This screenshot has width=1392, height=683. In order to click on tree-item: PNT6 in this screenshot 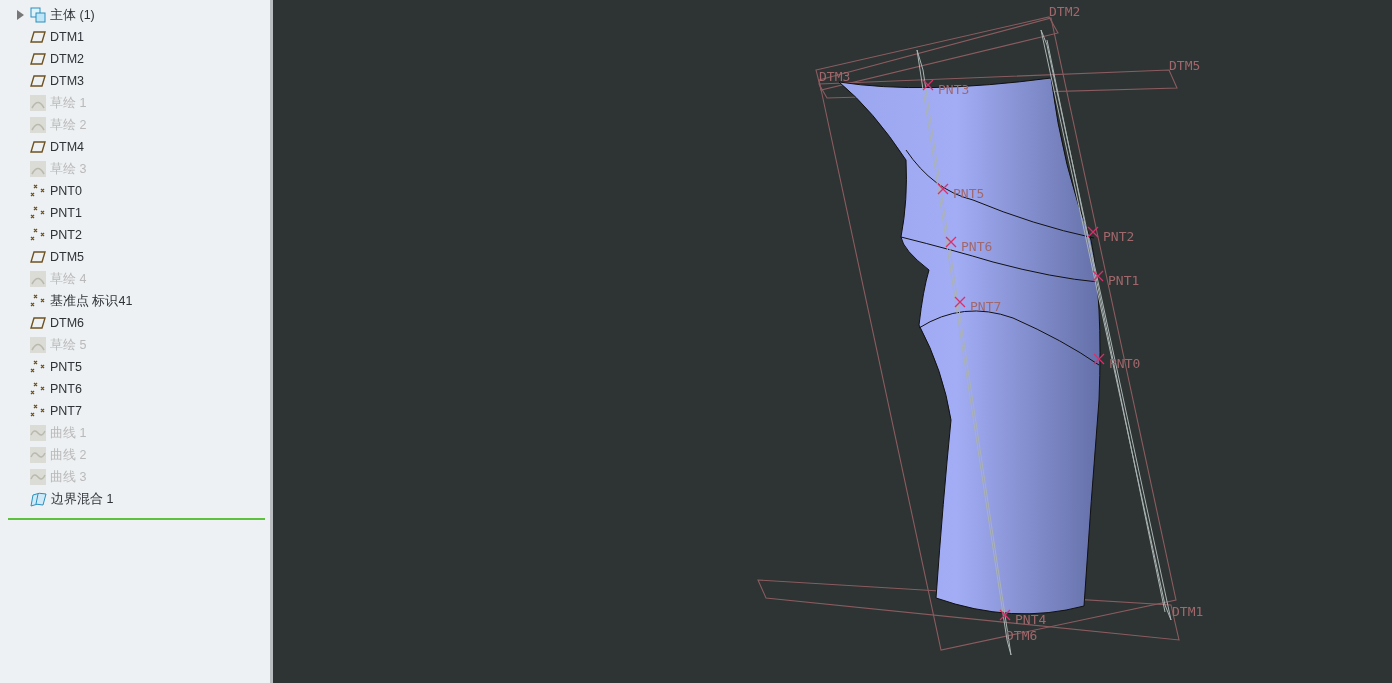, I will do `click(66, 389)`.